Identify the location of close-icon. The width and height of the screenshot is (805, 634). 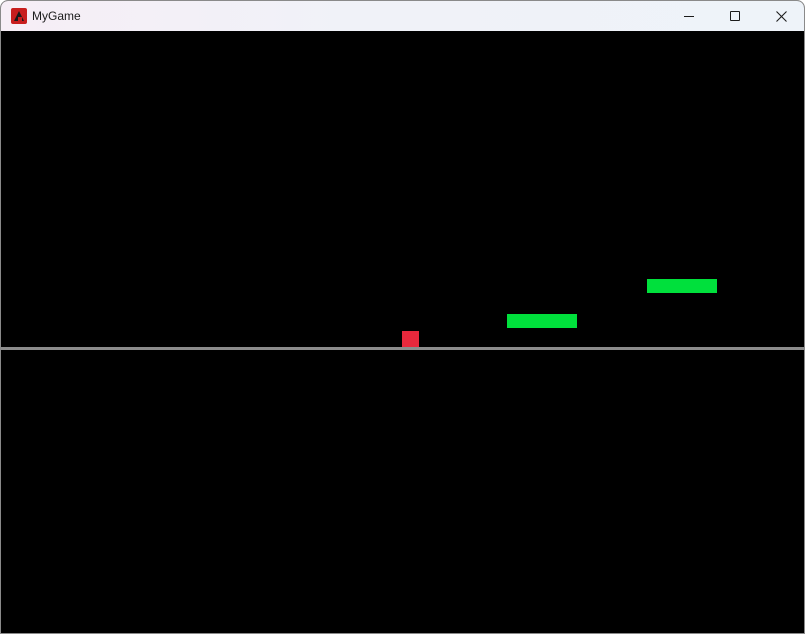
(781, 16).